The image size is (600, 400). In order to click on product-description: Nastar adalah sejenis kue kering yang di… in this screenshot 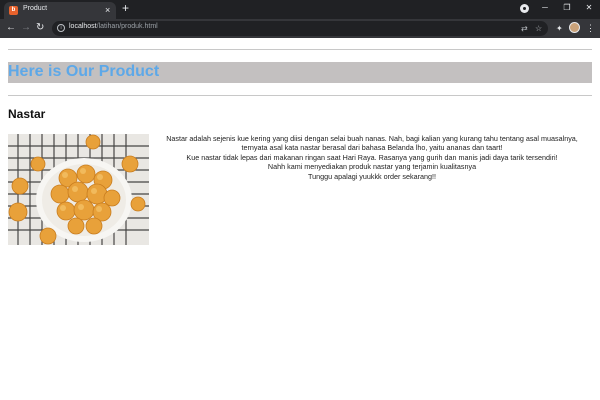, I will do `click(372, 157)`.